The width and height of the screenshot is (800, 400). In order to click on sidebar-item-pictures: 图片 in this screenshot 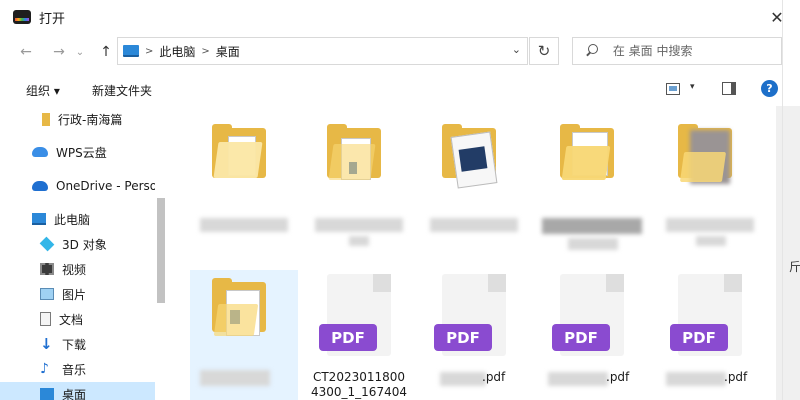, I will do `click(80, 294)`.